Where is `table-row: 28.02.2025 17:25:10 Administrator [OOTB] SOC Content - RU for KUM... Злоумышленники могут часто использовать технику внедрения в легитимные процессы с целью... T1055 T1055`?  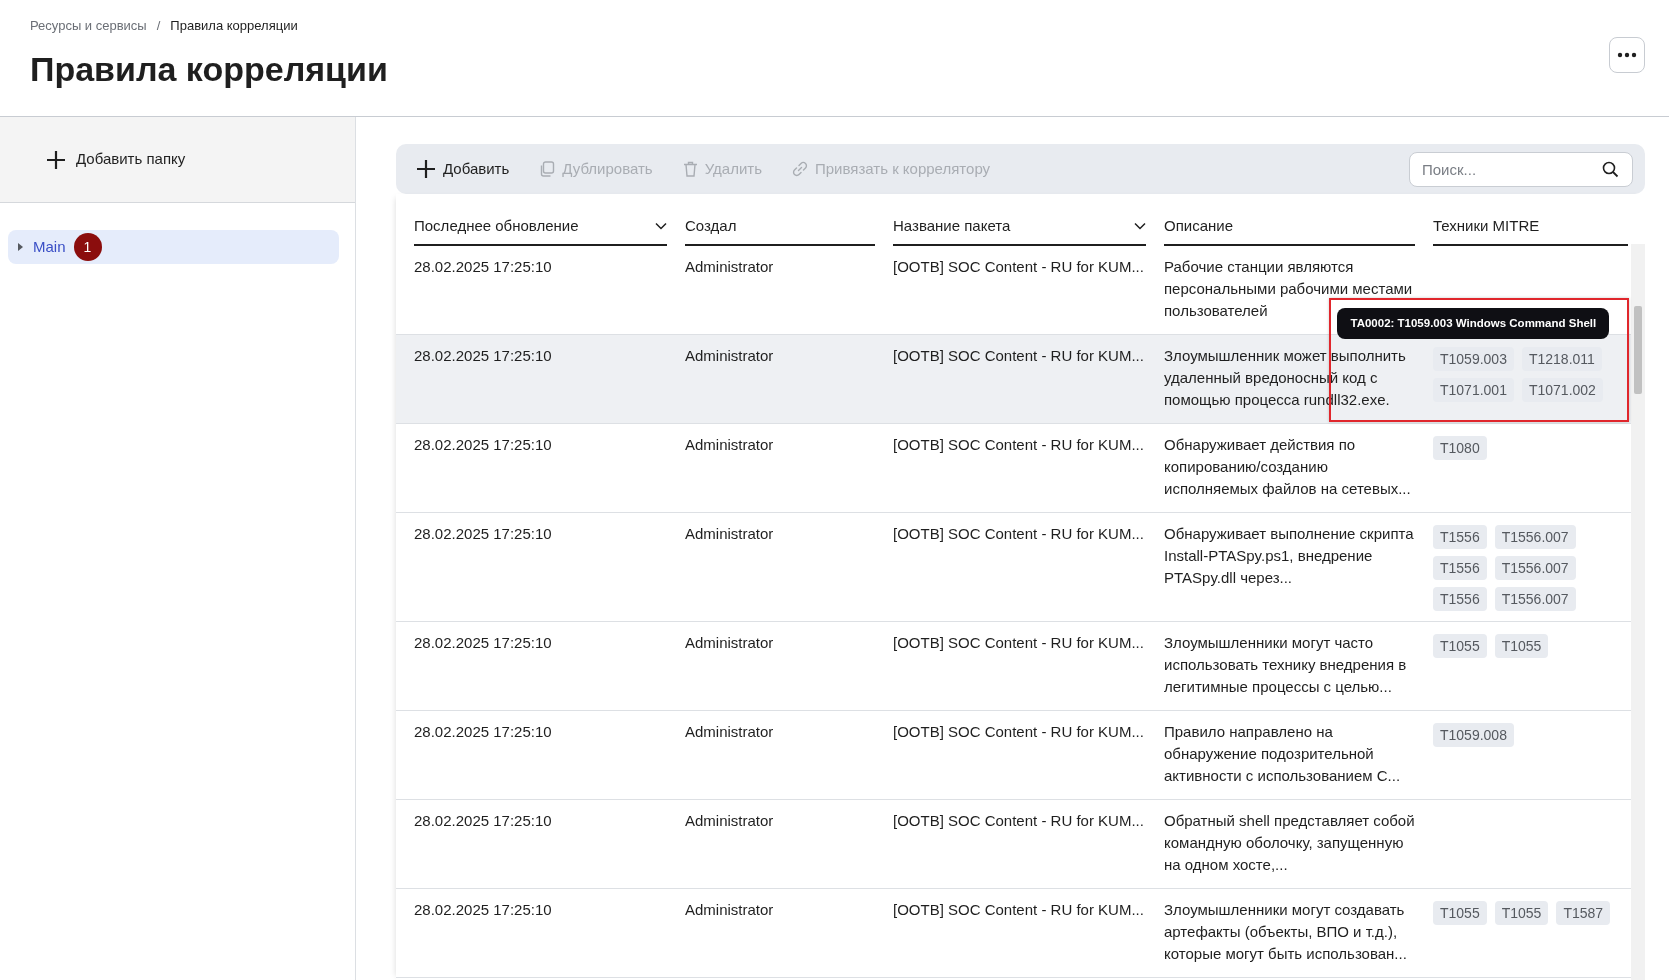 table-row: 28.02.2025 17:25:10 Administrator [OOTB] SOC Content - RU for KUM... Злоумышленники могут часто использовать технику внедрения в легитимные процессы с целью... T1055 T1055 is located at coordinates (1013, 666).